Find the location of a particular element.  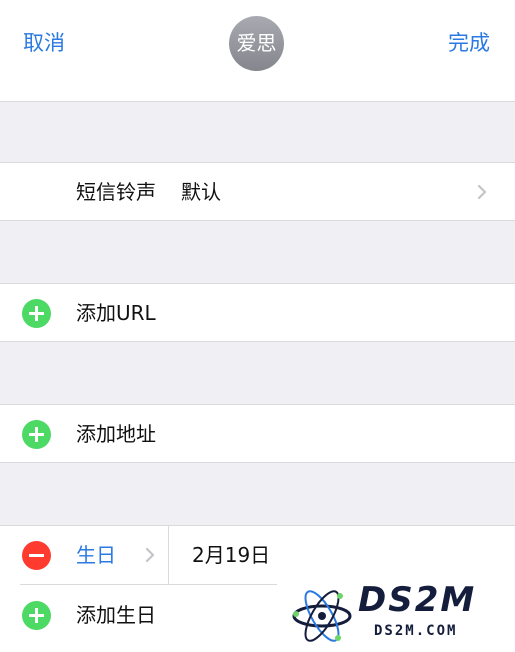

text-tone-row: 短信铃声 默认 is located at coordinates (257, 191).